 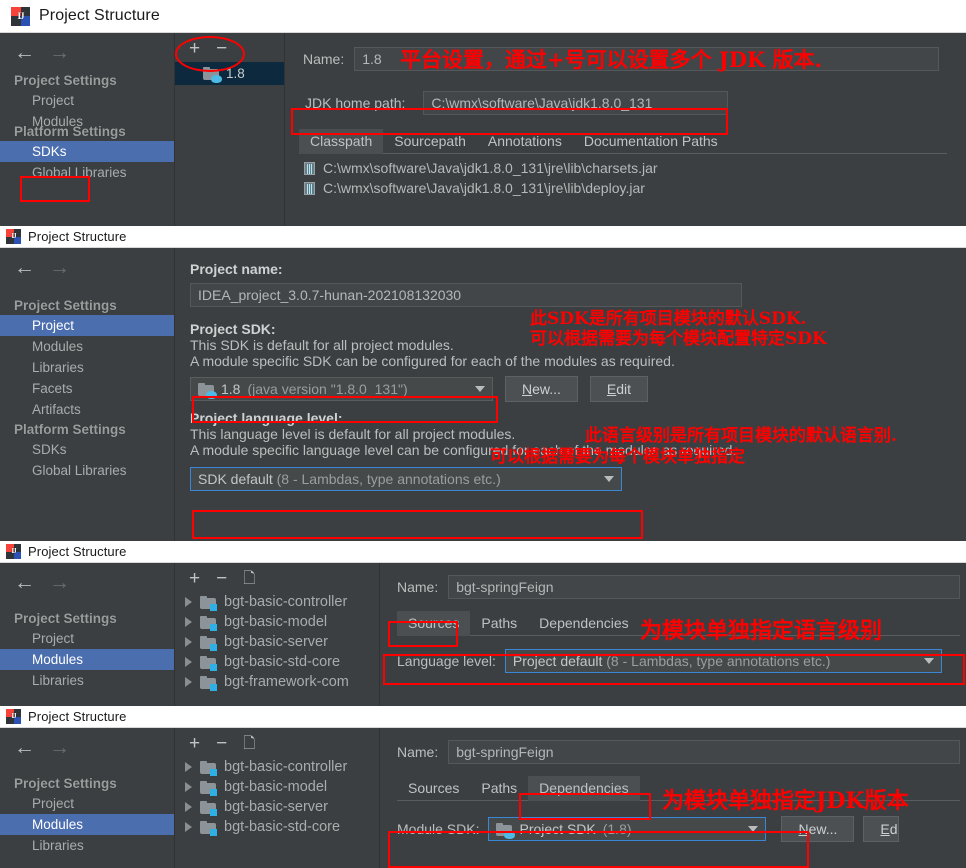 I want to click on remove-sdk-button: −, so click(x=221, y=48).